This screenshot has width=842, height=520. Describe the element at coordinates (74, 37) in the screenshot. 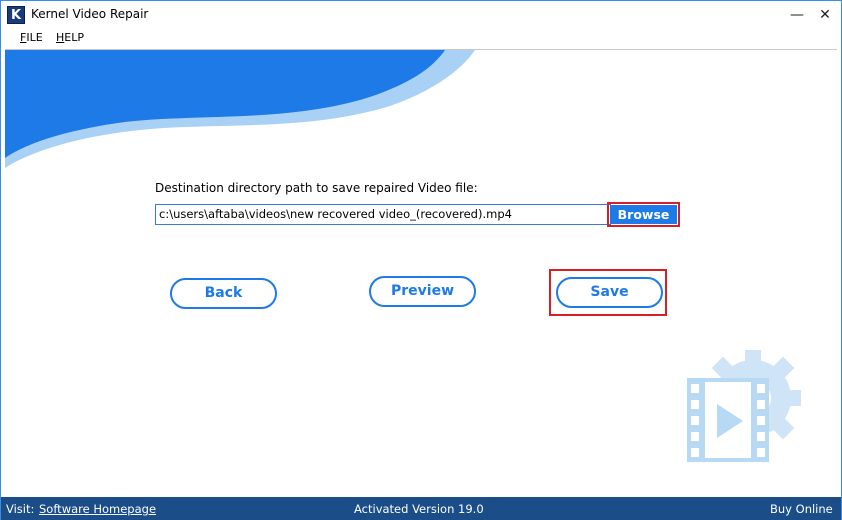

I see `menu-help-label: ELP` at that location.